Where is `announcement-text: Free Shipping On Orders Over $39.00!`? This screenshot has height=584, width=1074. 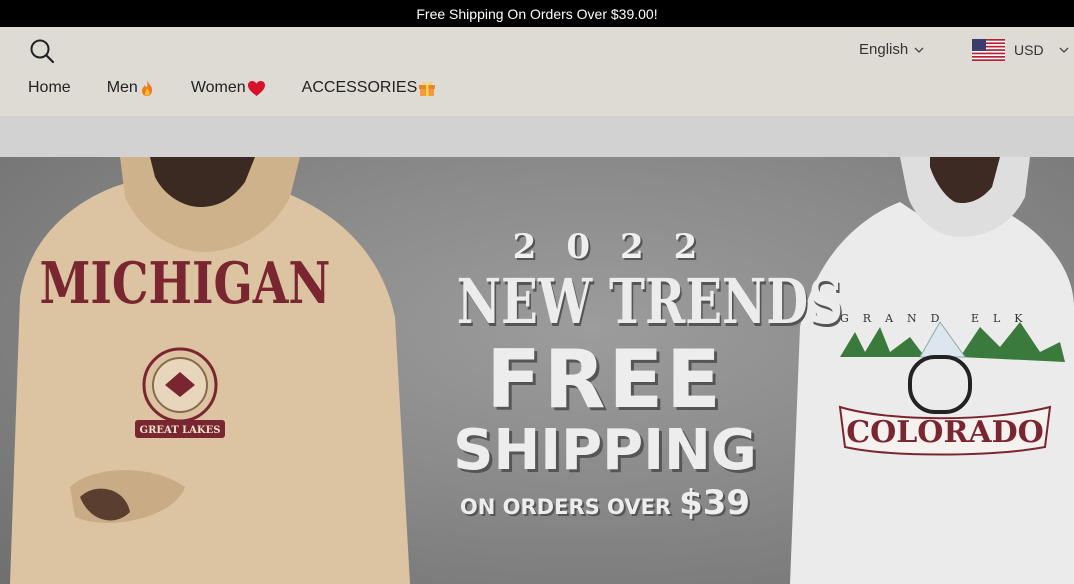 announcement-text: Free Shipping On Orders Over $39.00! is located at coordinates (537, 13).